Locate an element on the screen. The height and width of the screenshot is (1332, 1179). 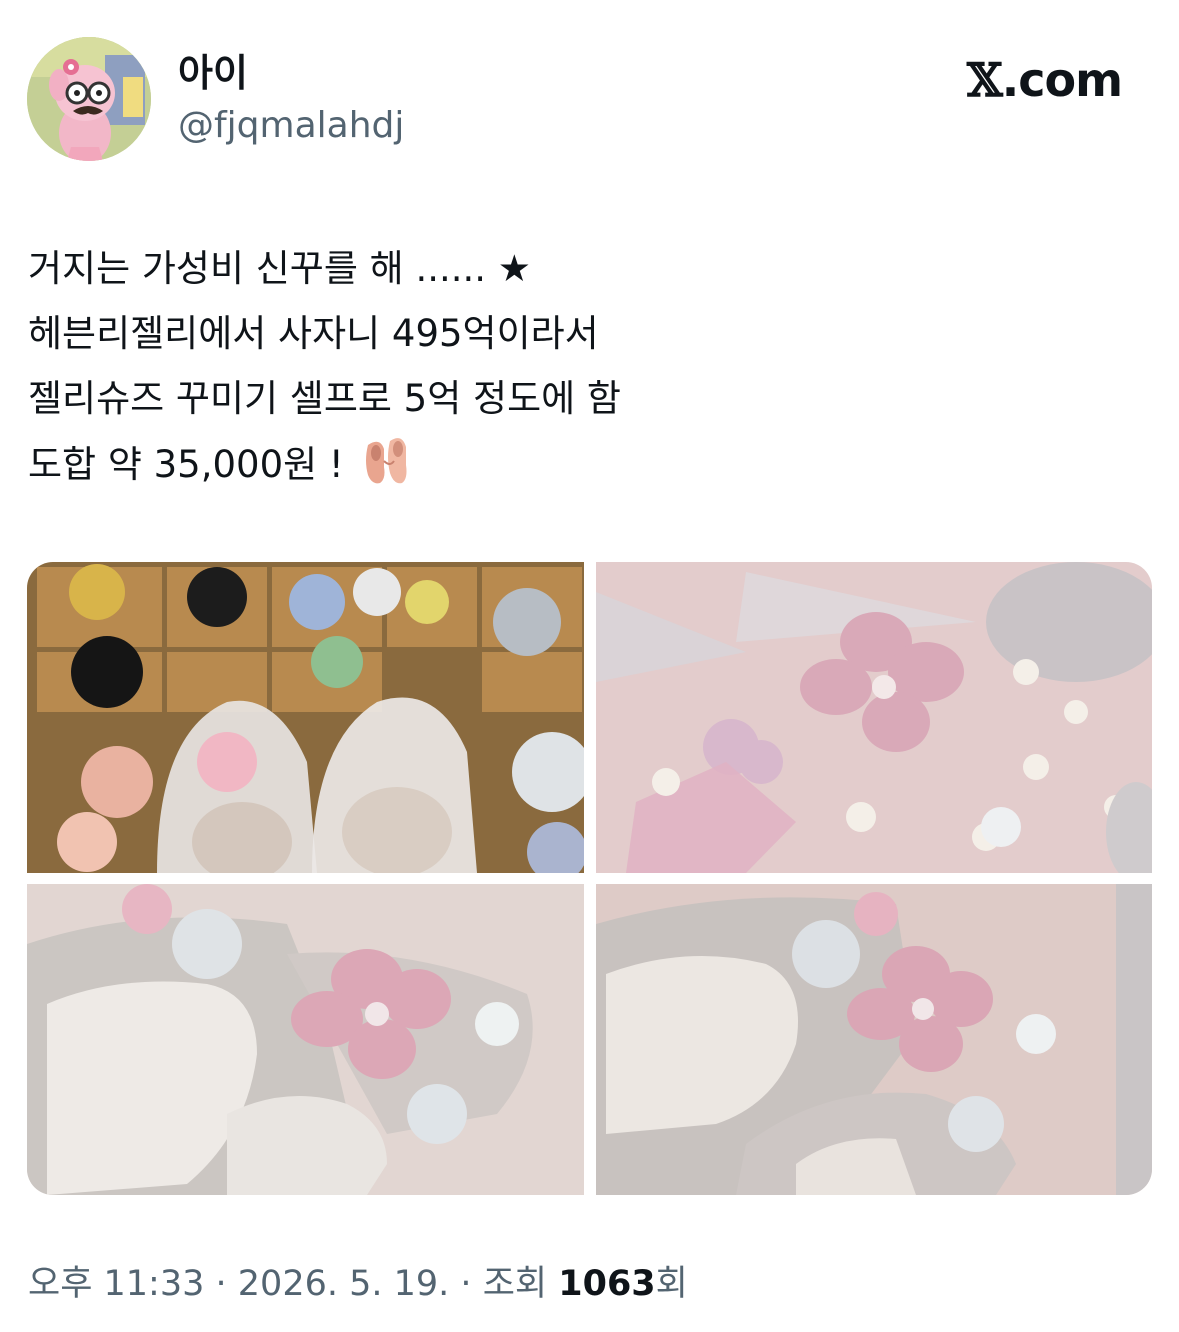
author-avatar is located at coordinates (89, 99).